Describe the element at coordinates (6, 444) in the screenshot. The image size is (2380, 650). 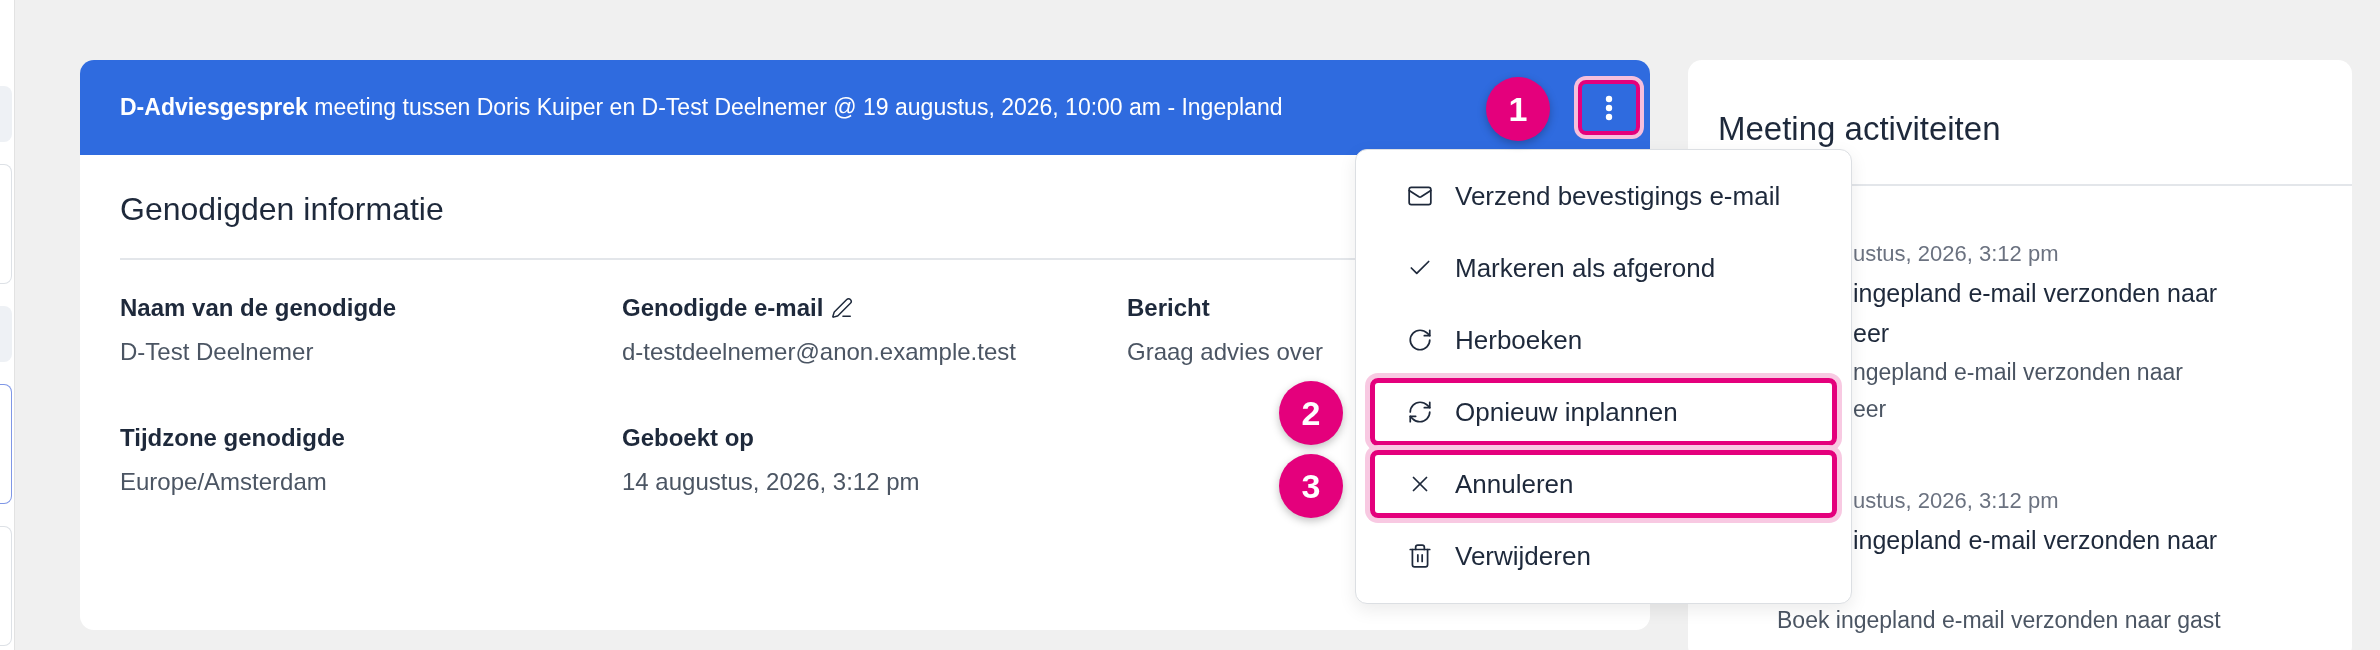
I see `sidebar-card` at that location.